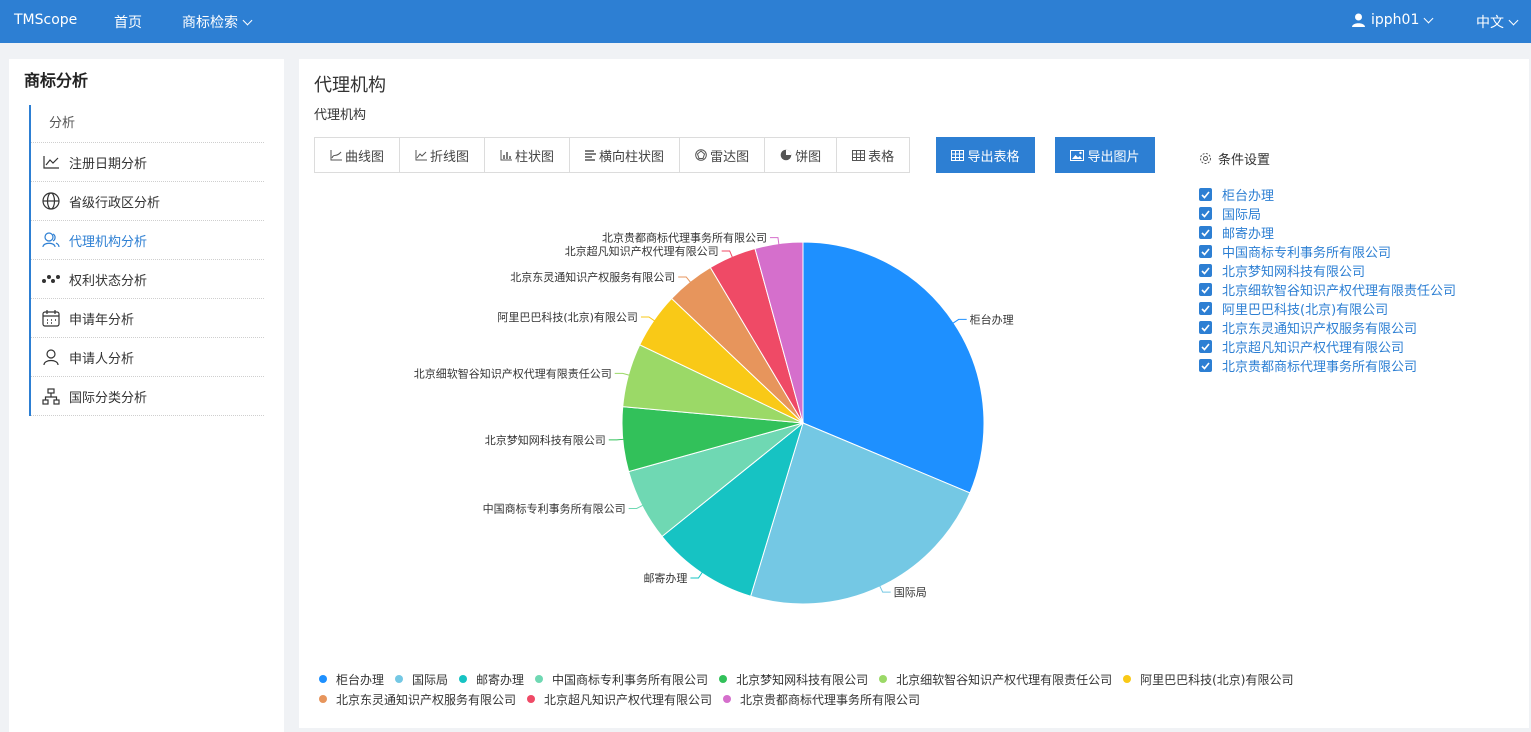  Describe the element at coordinates (765, 21) in the screenshot. I see `top-nav-bar: TMScope 首页 商标检索 ipph01 中文` at that location.